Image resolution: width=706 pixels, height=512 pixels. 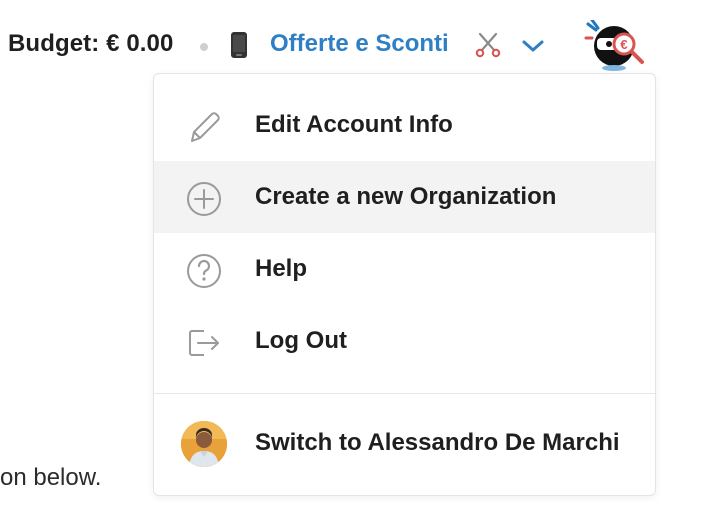 I want to click on separator-dot, so click(x=204, y=47).